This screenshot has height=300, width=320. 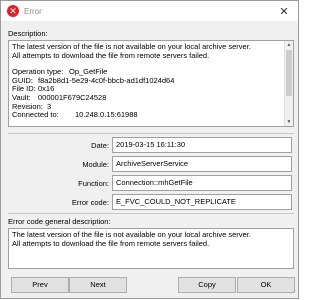 What do you see at coordinates (151, 98) in the screenshot?
I see `detail-row-vault: Vault: 000001F679C24528` at bounding box center [151, 98].